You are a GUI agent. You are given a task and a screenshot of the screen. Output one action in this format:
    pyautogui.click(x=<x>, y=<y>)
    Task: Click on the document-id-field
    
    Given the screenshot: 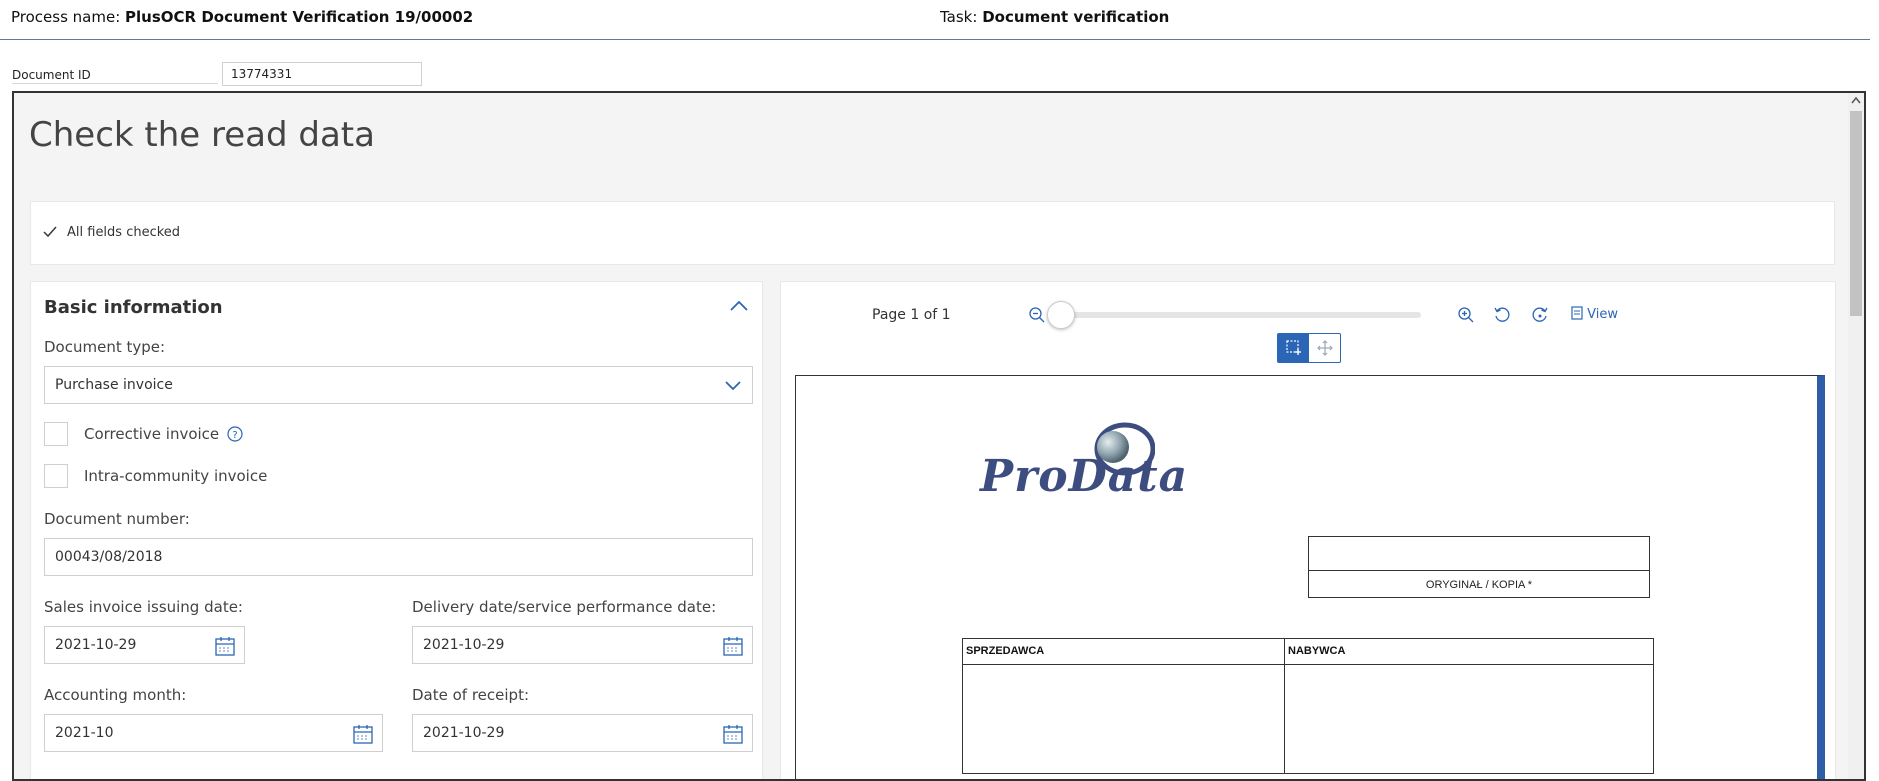 What is the action you would take?
    pyautogui.click(x=322, y=74)
    